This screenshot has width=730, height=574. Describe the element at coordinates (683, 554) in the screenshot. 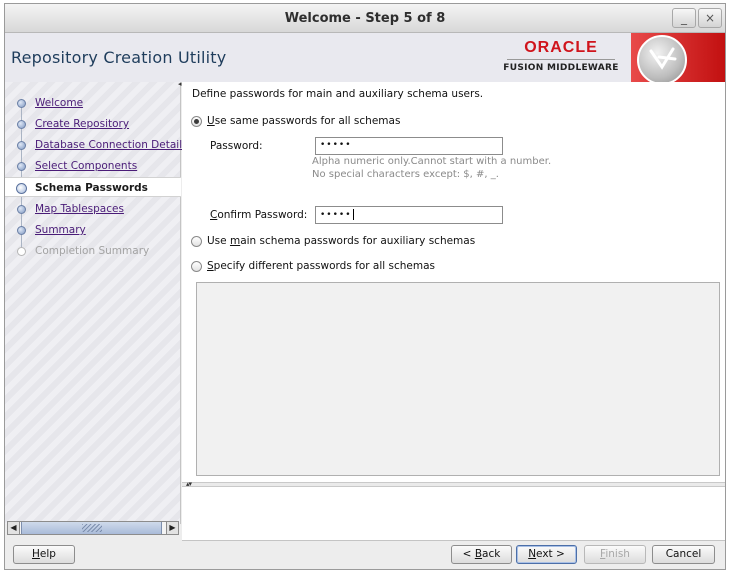

I see `cancel-button: Cancel` at that location.